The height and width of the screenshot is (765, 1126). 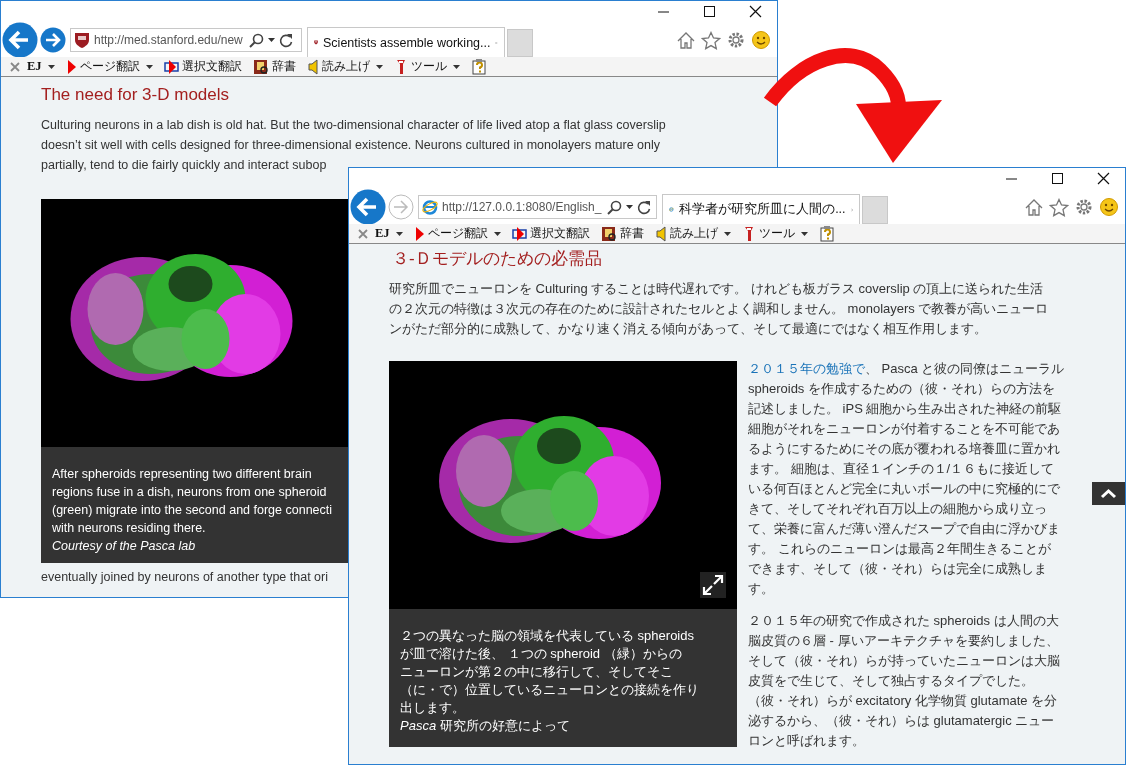 I want to click on caption-line: （に・で）位置しているニューロンとの接続を作り, so click(x=549, y=690).